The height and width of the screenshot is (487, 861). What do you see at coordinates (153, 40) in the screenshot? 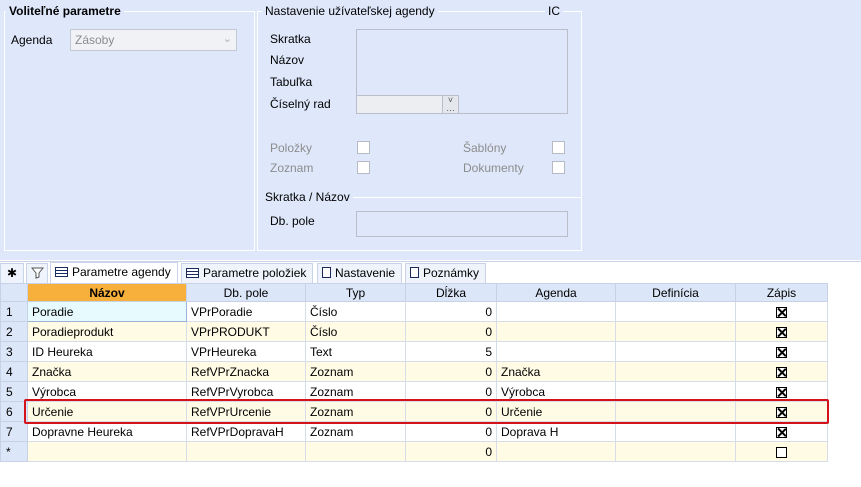
I see `agenda-select: Zásoby ⌄` at bounding box center [153, 40].